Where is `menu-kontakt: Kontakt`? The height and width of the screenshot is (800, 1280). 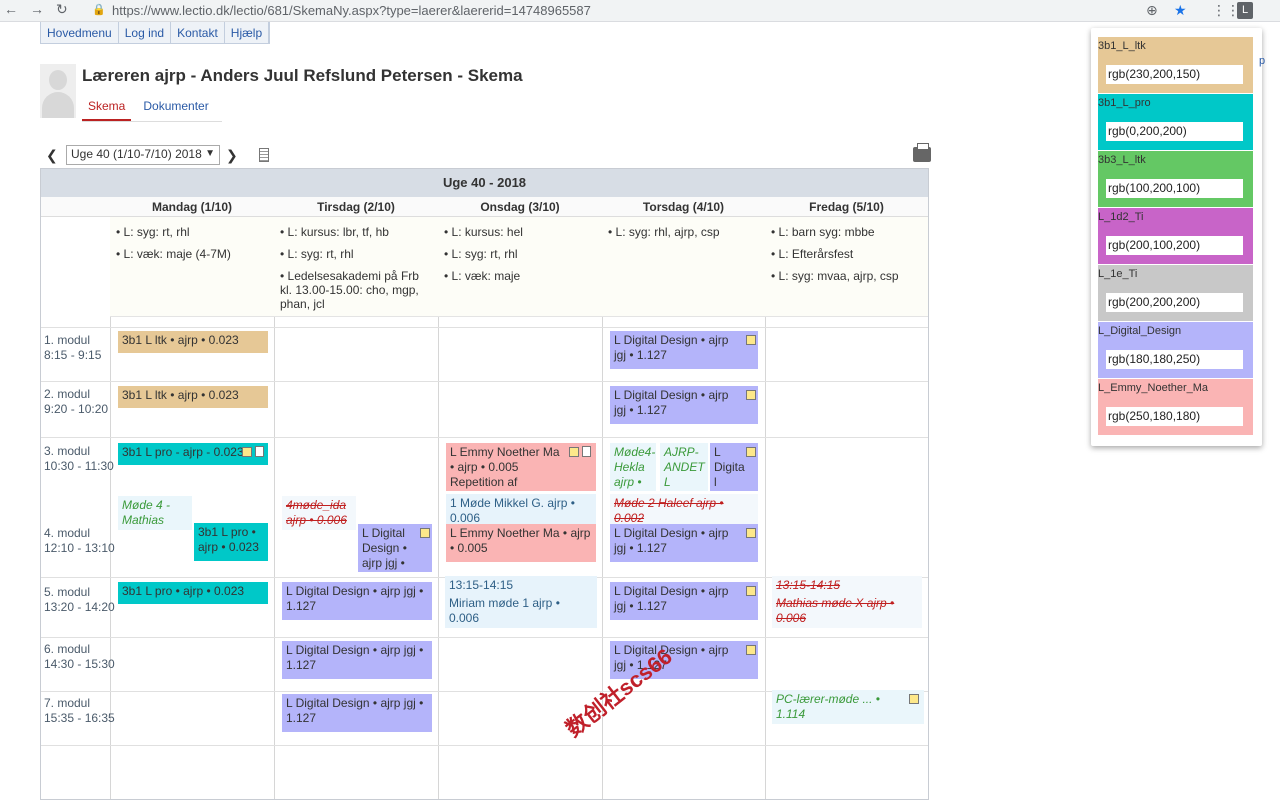 menu-kontakt: Kontakt is located at coordinates (198, 32).